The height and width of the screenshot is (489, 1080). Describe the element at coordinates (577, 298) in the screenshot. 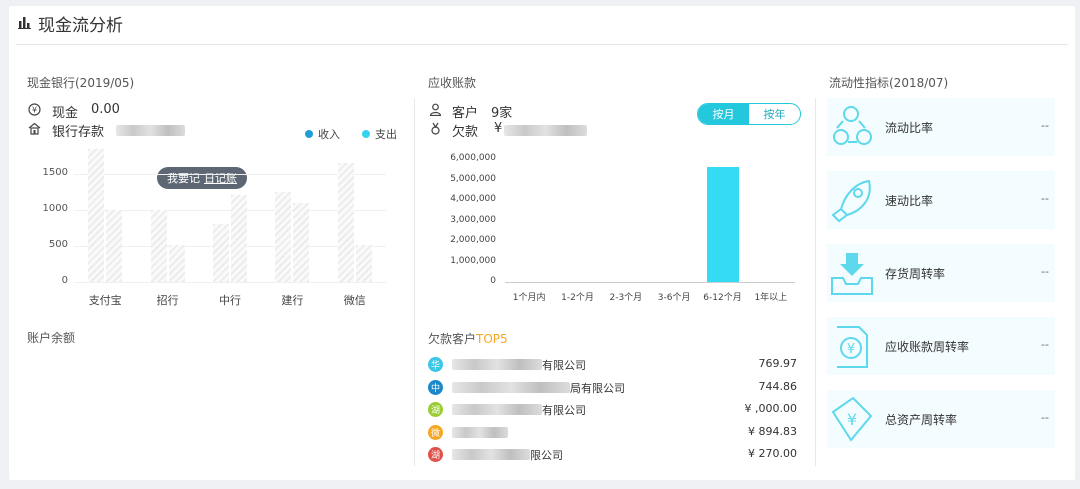

I see `x-tick-label: 1-2个月` at that location.